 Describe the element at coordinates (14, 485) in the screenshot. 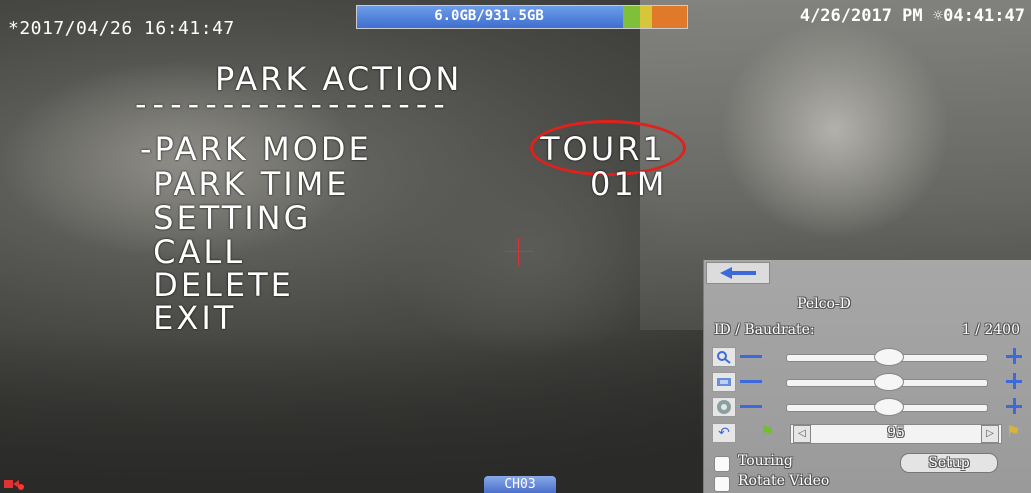

I see `record-camera-icon` at that location.